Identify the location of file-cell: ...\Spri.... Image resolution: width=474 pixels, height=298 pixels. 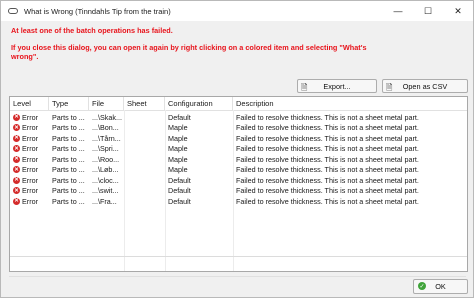
(105, 149).